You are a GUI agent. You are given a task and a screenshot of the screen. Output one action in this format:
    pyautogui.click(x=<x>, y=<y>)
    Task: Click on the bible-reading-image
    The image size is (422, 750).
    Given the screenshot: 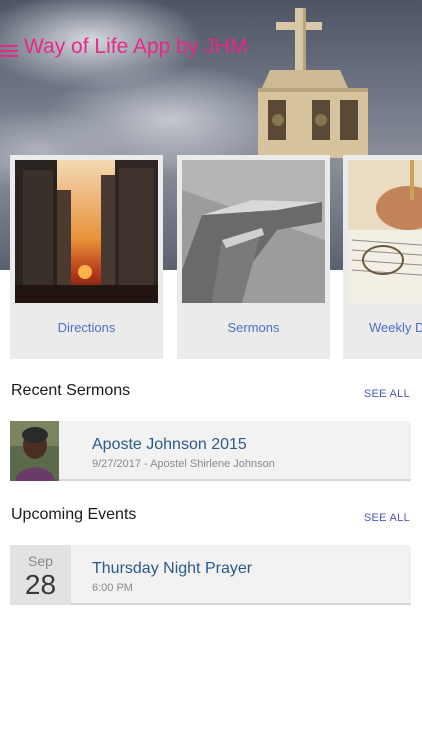 What is the action you would take?
    pyautogui.click(x=385, y=231)
    